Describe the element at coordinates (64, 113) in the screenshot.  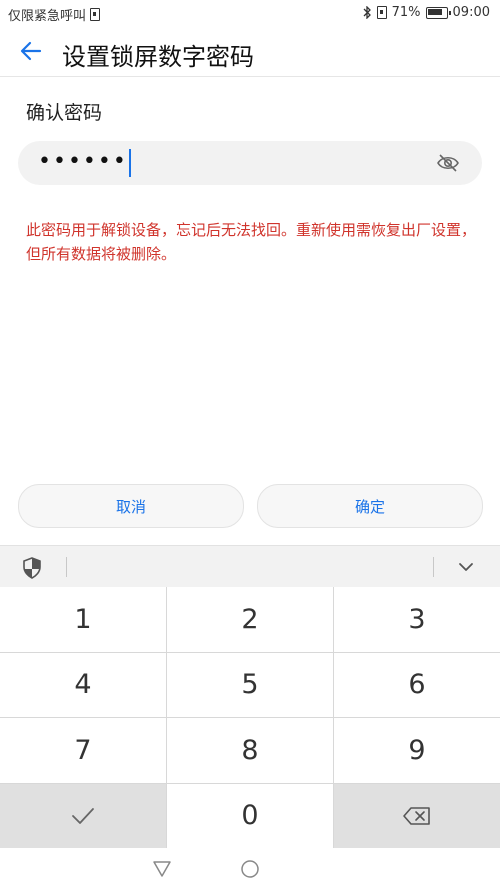
I see `confirm-password-label: 确认密码` at that location.